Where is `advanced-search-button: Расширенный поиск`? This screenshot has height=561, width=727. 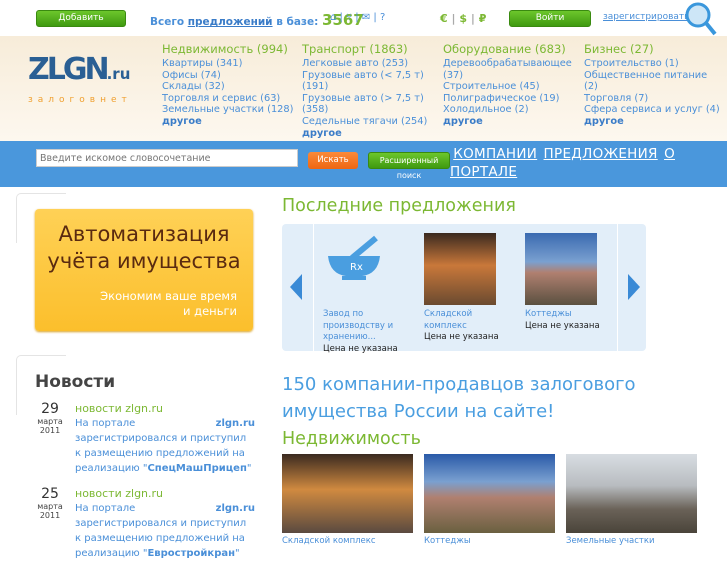 advanced-search-button: Расширенный поиск is located at coordinates (409, 166).